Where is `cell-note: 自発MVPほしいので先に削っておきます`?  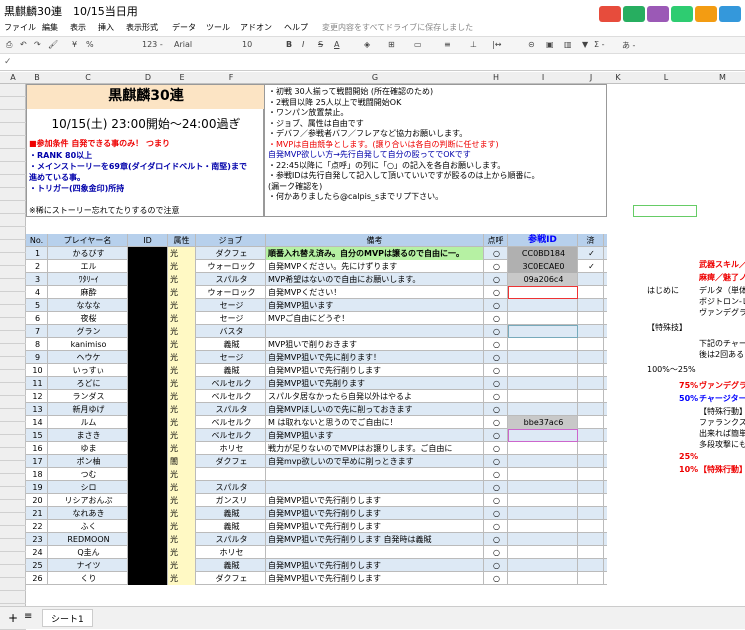 cell-note: 自発MVPほしいので先に削っておきます is located at coordinates (375, 409).